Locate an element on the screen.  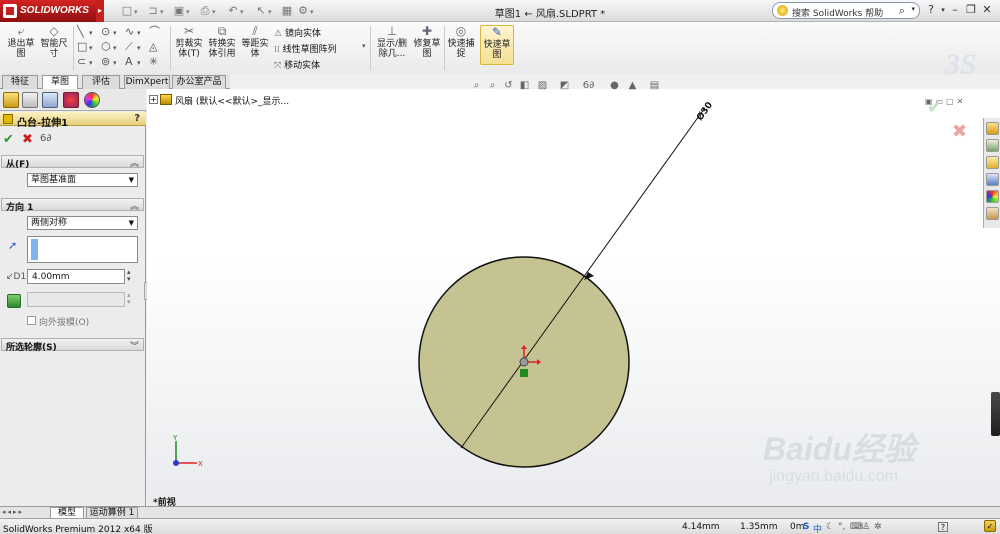
draft-angle-input is located at coordinates (76, 299).